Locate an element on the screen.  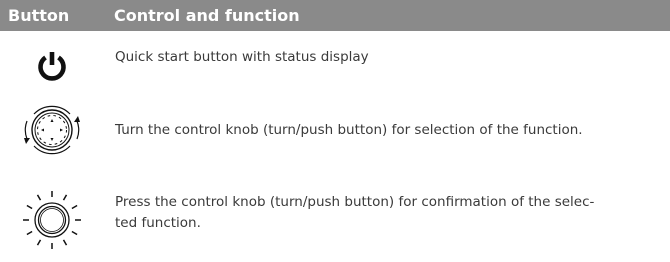
row-description: Quick start button with status display is located at coordinates (242, 57).